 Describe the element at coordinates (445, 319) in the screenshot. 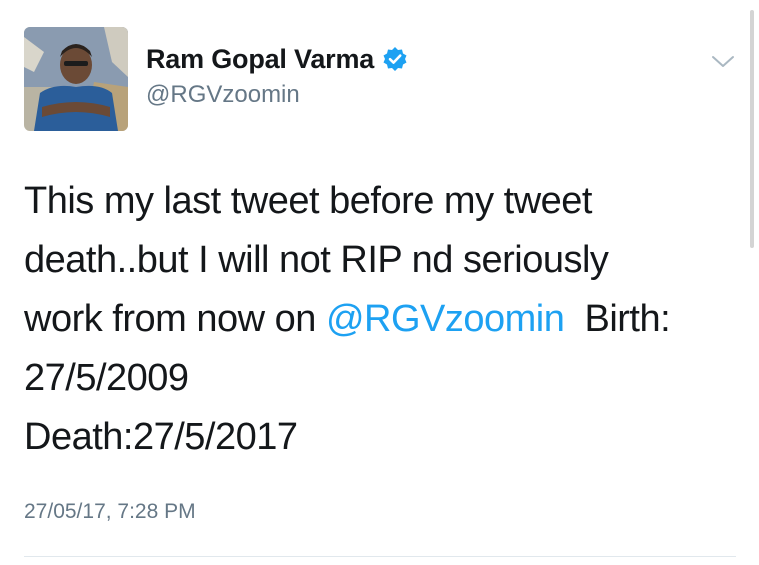

I see `mention-link: @RGVzoomin` at that location.